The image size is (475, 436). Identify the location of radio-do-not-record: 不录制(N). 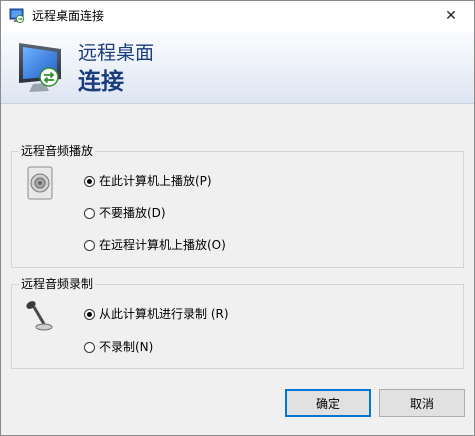
(118, 347).